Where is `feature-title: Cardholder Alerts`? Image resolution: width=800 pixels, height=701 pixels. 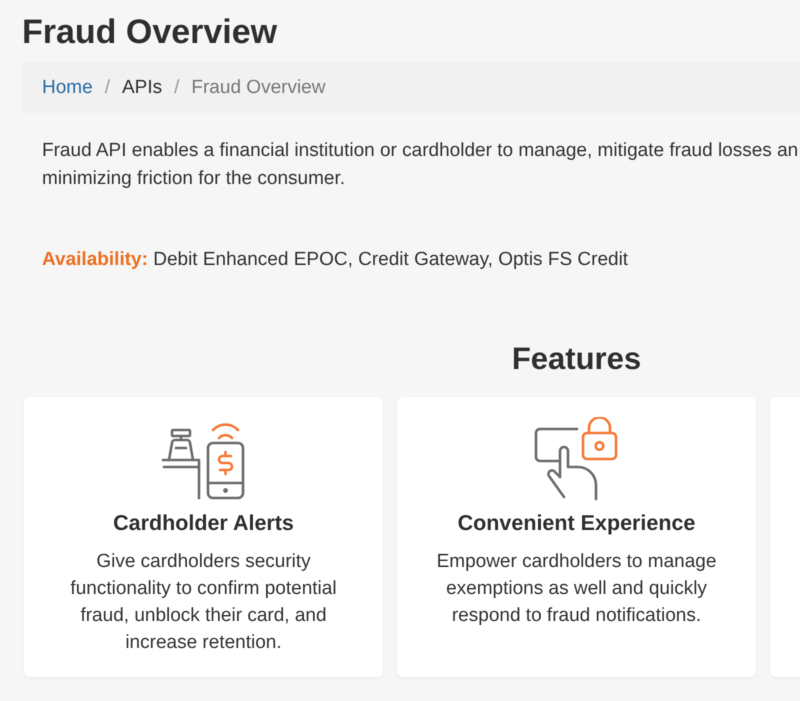 feature-title: Cardholder Alerts is located at coordinates (203, 523).